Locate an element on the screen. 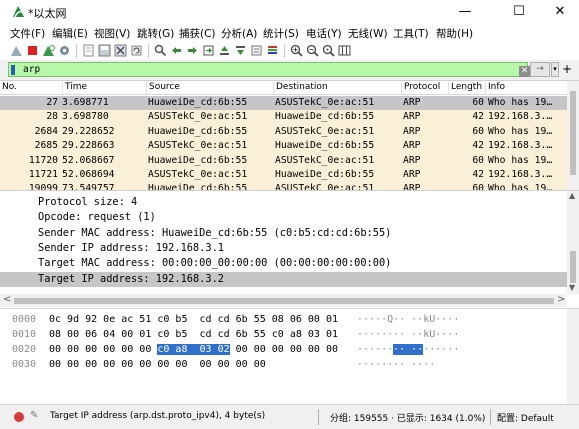 The height and width of the screenshot is (429, 579). status-packet-count: 分组: 159555 · 已显示: 1634 (1.0%) is located at coordinates (408, 419).